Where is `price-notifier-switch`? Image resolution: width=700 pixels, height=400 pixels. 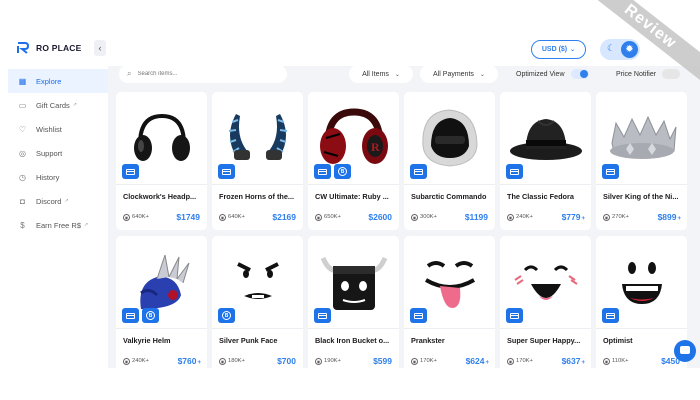
price-notifier-switch is located at coordinates (671, 74).